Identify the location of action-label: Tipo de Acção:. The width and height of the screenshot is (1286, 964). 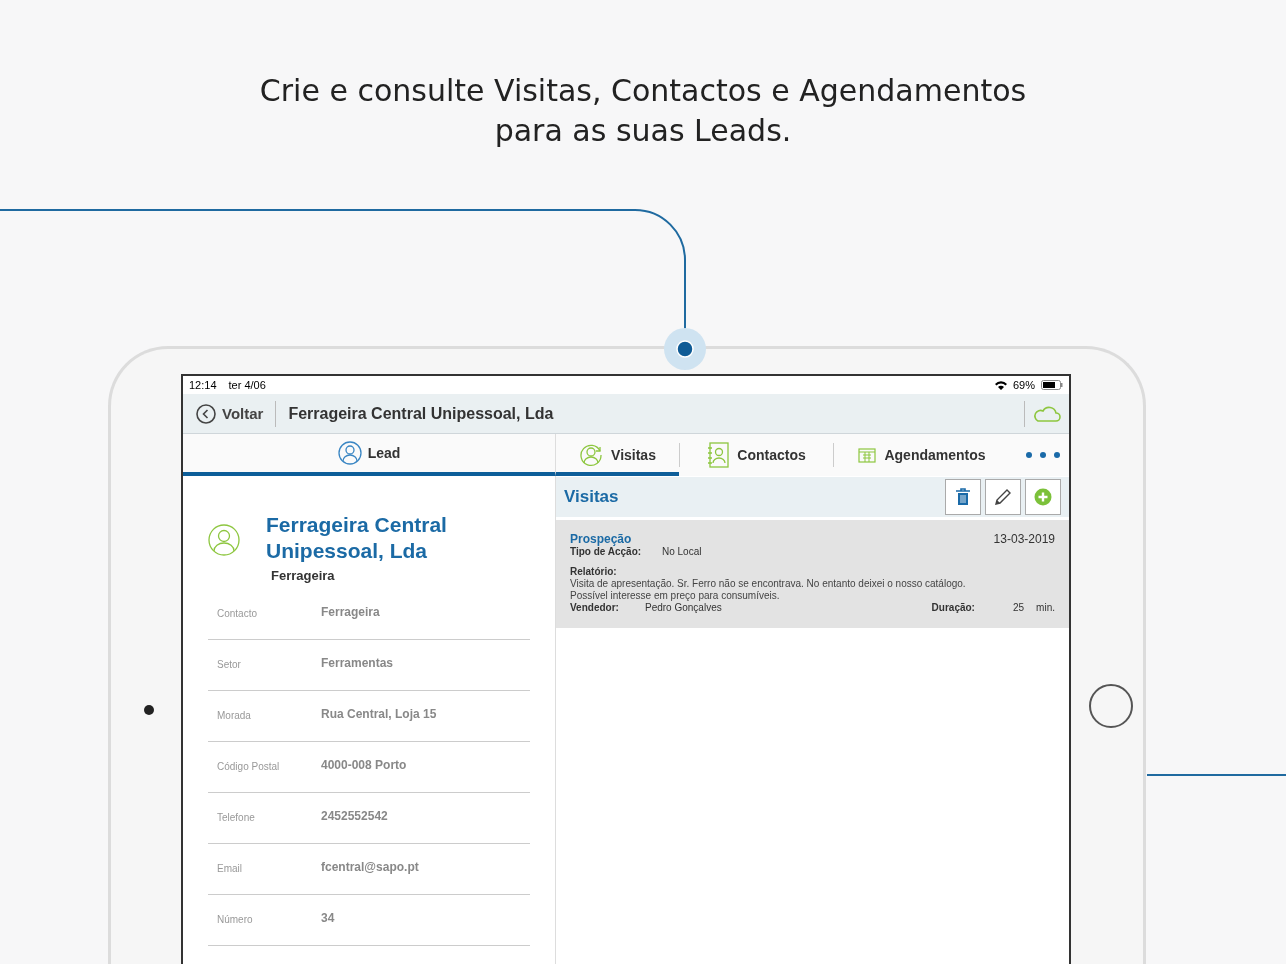
(606, 552).